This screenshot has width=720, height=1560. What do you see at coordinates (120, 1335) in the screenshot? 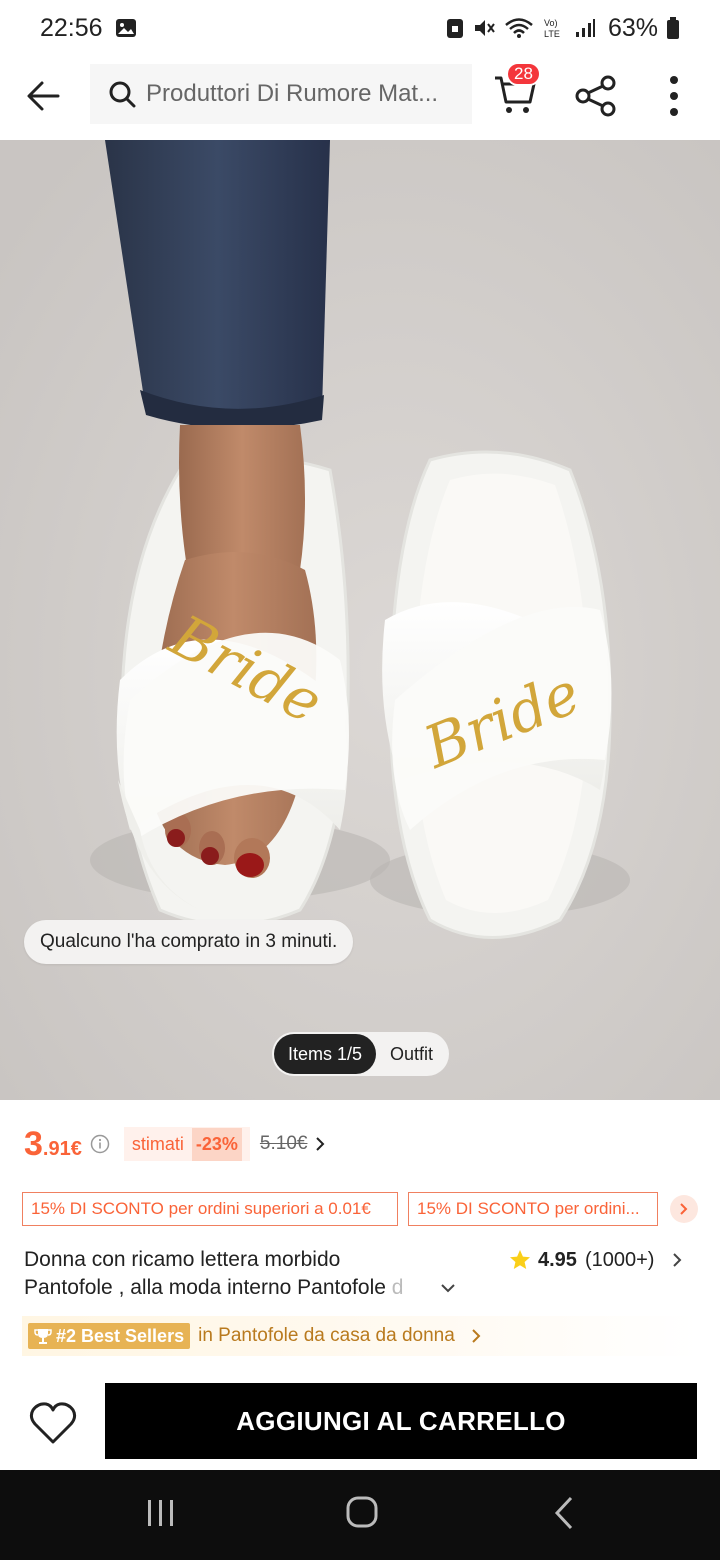
I see `best-seller-rank: #2 Best Sellers` at bounding box center [120, 1335].